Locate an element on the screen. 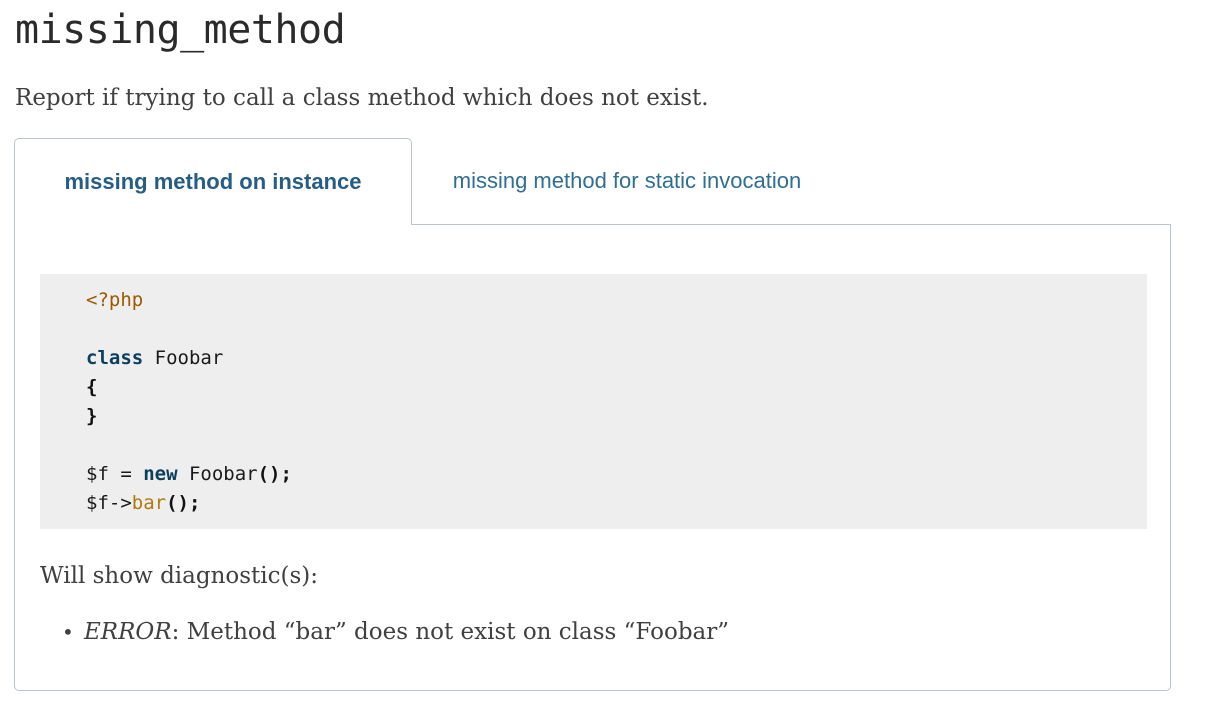  code-new-target: Foobar is located at coordinates (217, 474).